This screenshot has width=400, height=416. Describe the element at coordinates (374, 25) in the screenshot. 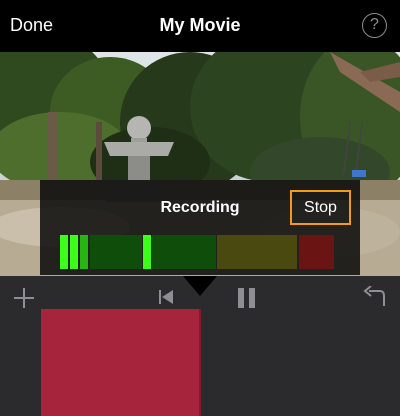

I see `help-button: ?` at that location.